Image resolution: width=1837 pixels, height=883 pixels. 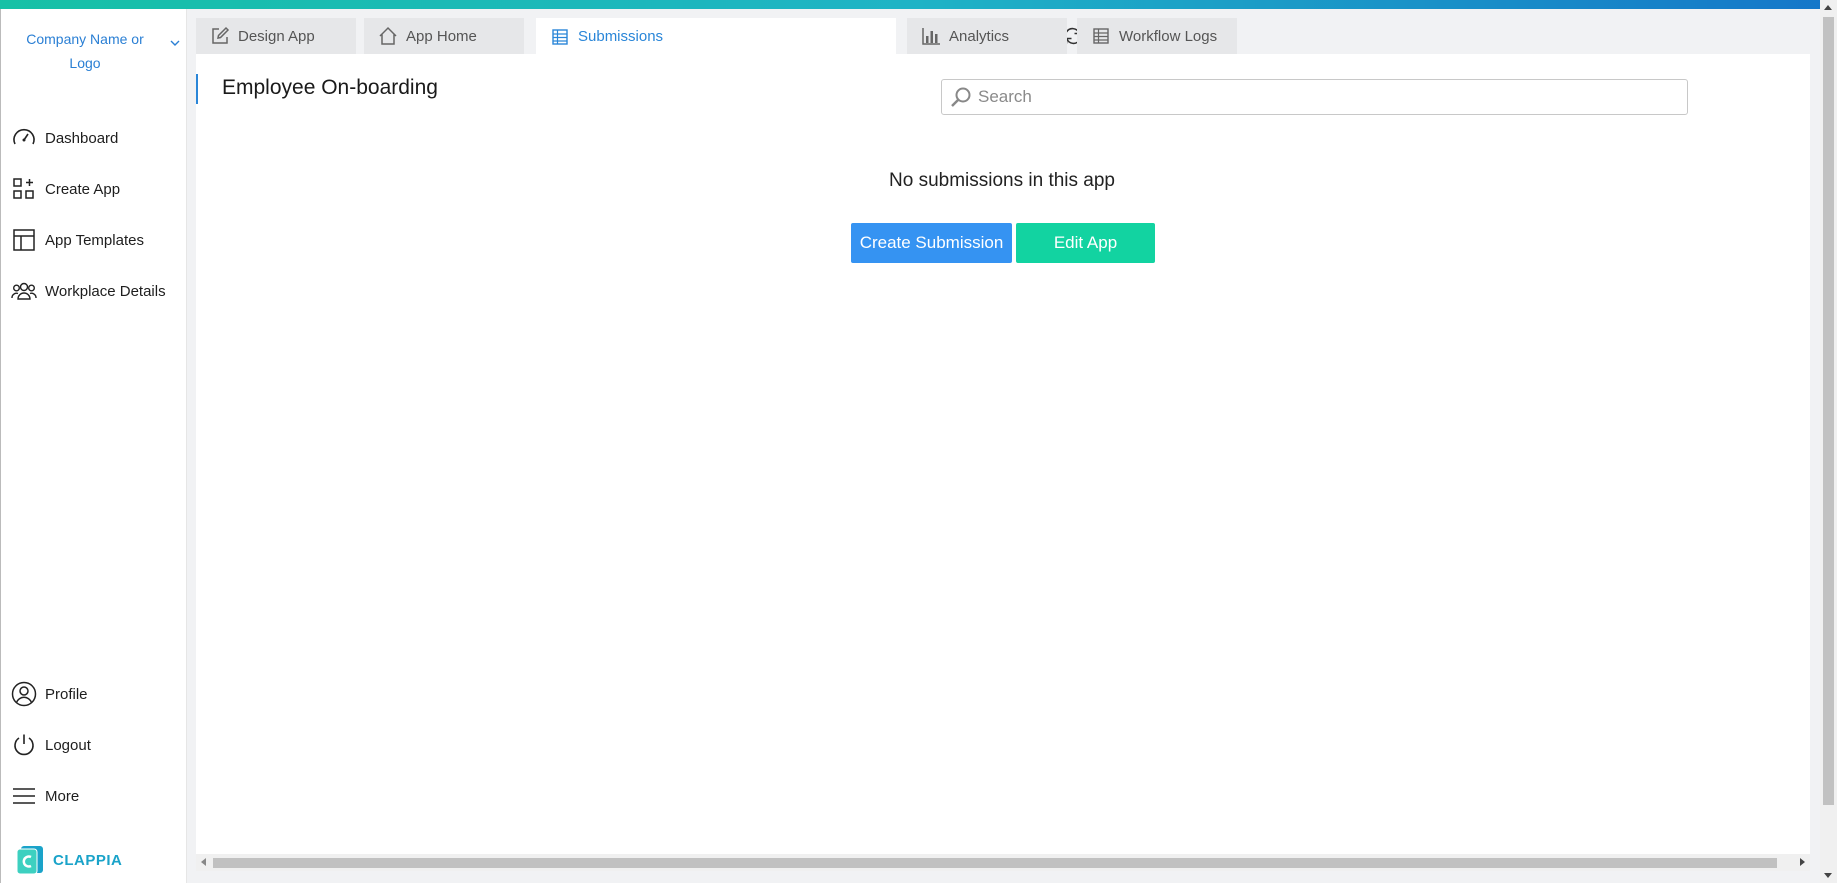 I want to click on search-box, so click(x=1314, y=97).